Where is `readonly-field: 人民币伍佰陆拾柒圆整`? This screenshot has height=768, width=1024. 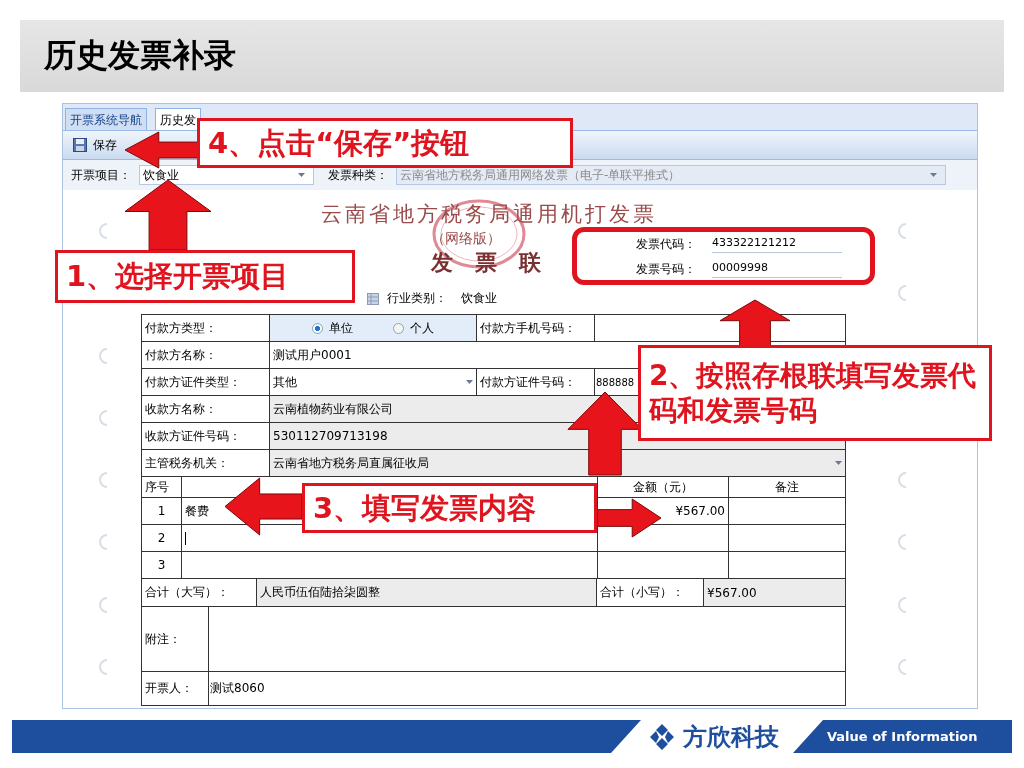 readonly-field: 人民币伍佰陆拾柒圆整 is located at coordinates (427, 593).